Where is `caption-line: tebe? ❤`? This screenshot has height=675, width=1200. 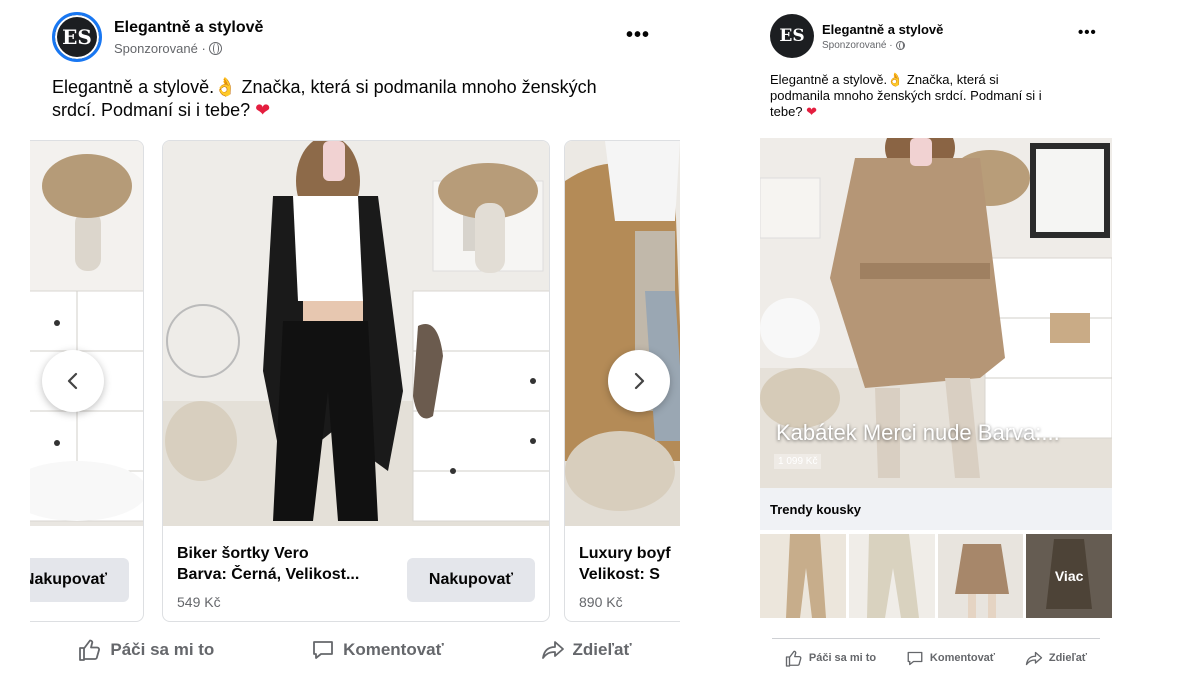 caption-line: tebe? ❤ is located at coordinates (794, 111).